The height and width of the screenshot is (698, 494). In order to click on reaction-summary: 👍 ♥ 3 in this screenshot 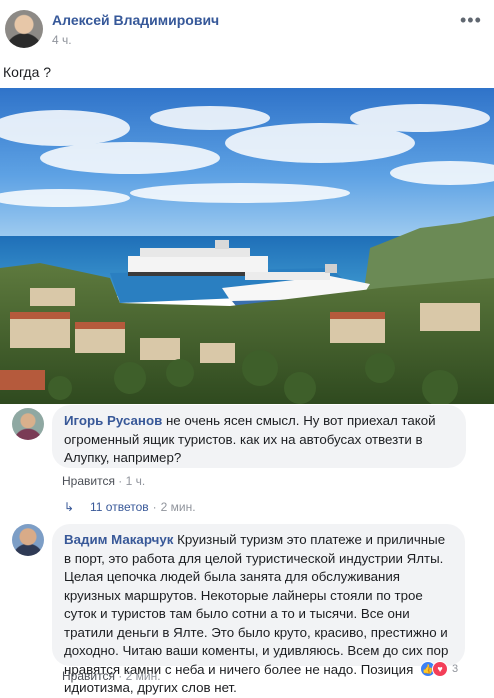, I will do `click(439, 669)`.